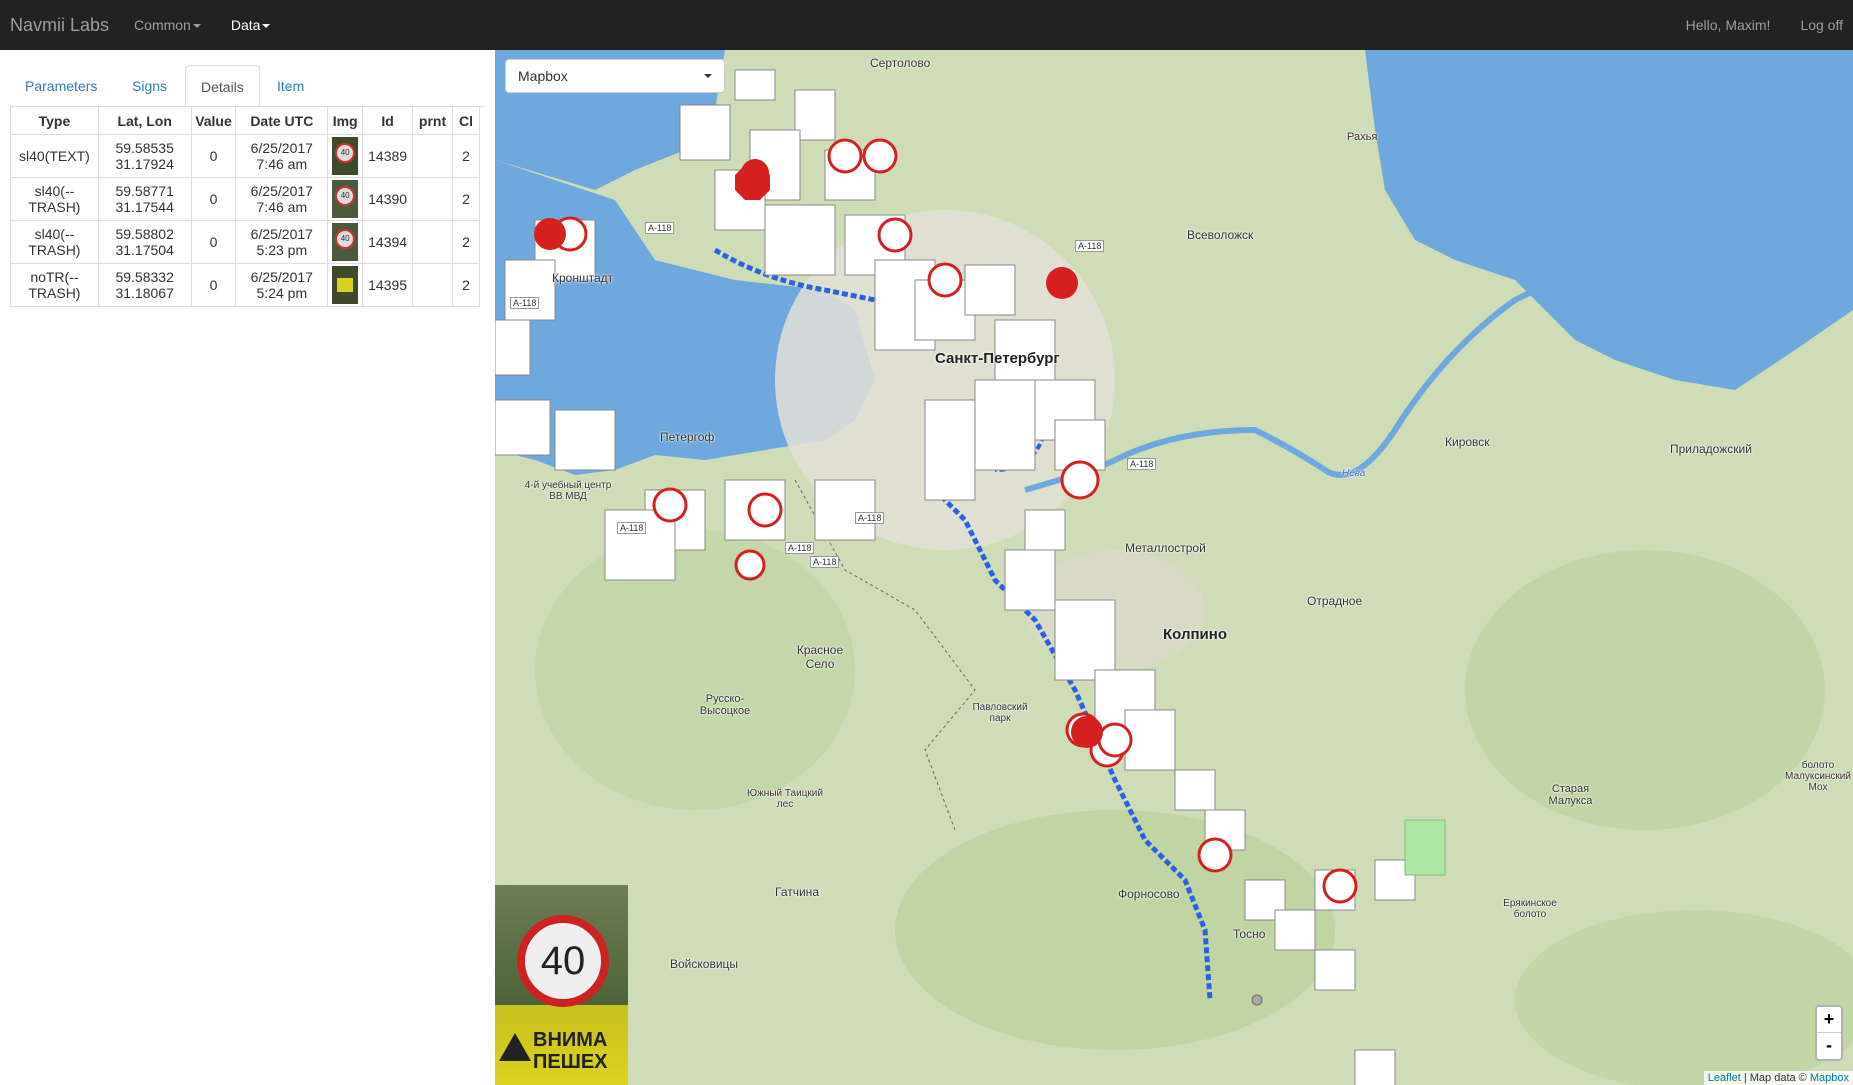 The image size is (1853, 1085). What do you see at coordinates (570, 1051) in the screenshot?
I see `sign-photo-text: ВНИМА ПЕШЕХ` at bounding box center [570, 1051].